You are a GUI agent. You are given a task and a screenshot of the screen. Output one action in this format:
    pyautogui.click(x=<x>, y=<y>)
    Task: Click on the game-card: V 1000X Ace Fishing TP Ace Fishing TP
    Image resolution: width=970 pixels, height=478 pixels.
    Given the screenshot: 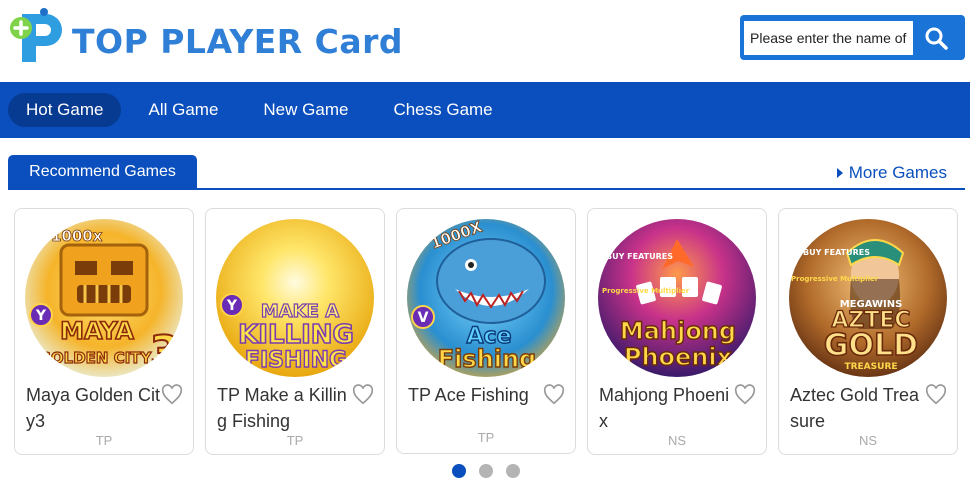 What is the action you would take?
    pyautogui.click(x=486, y=331)
    